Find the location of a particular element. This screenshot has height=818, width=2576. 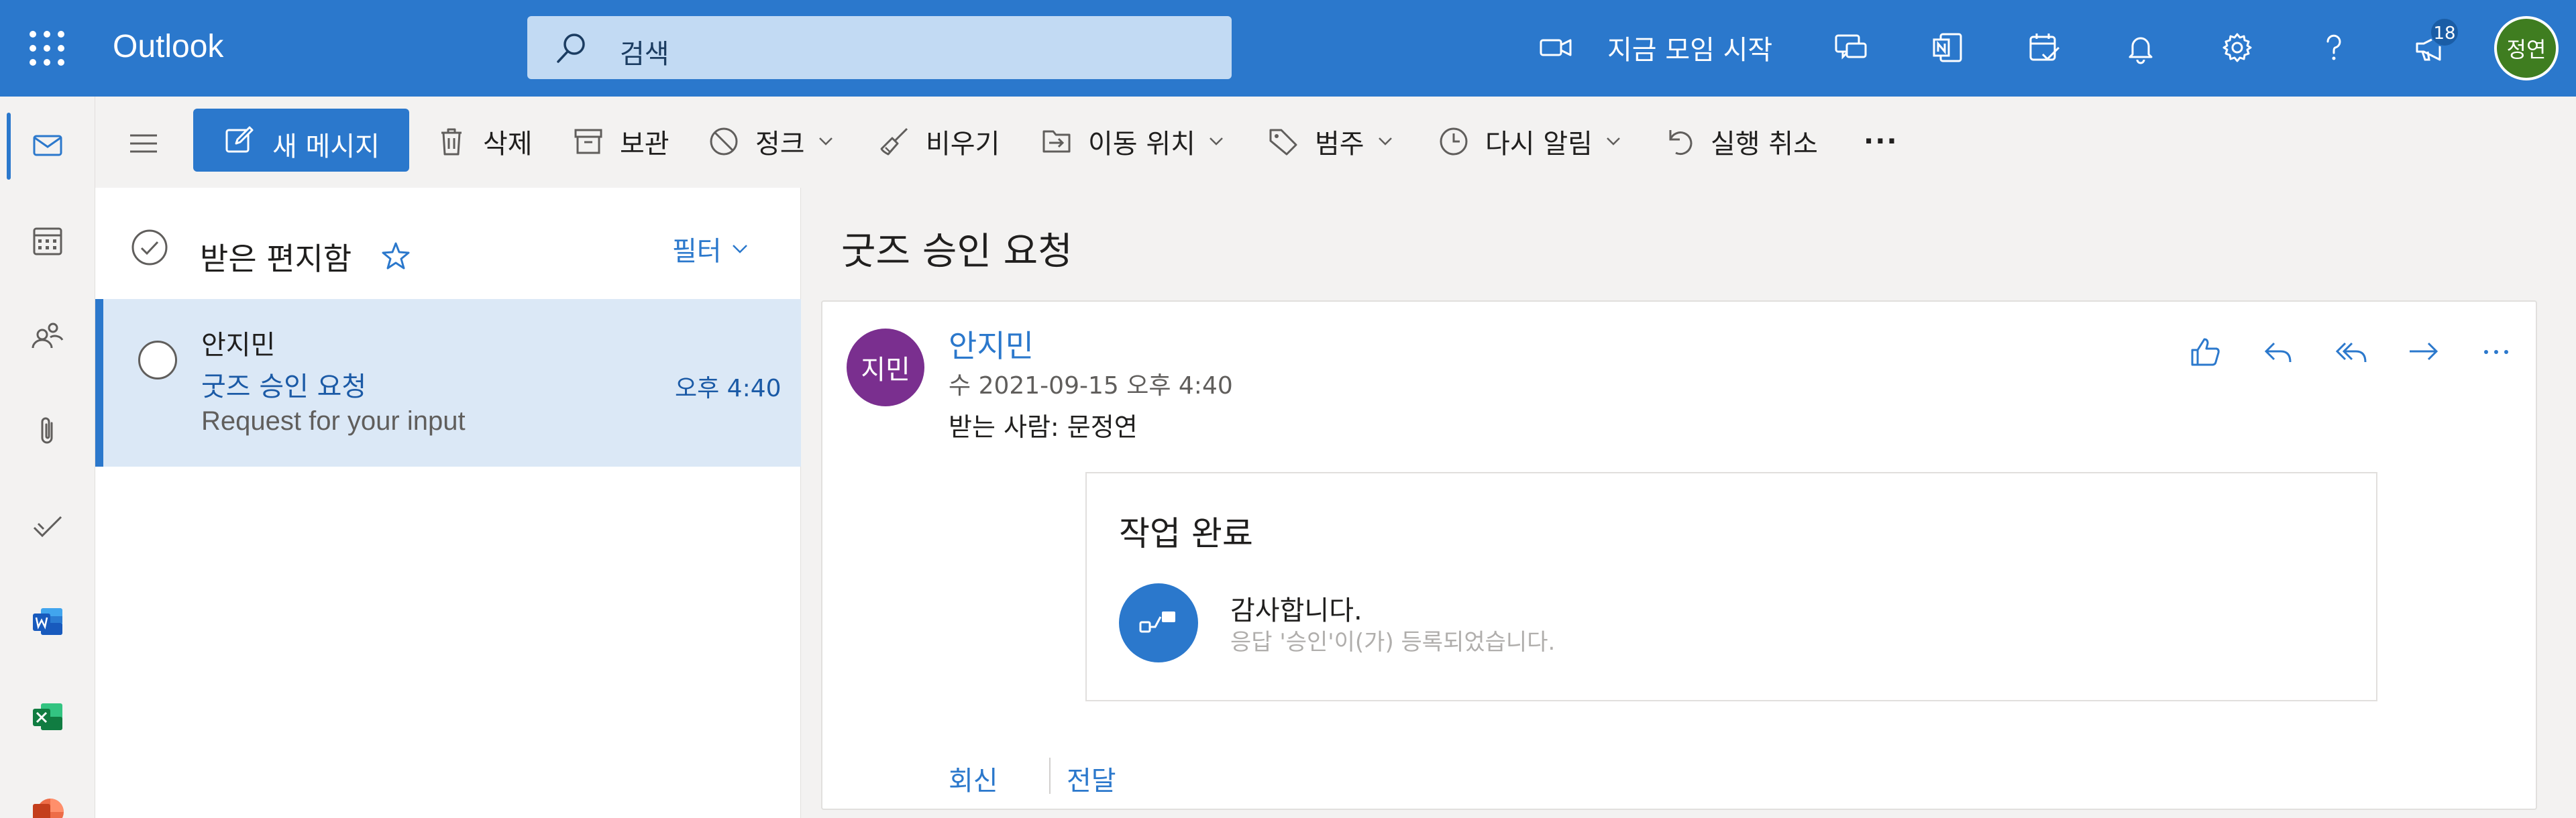

categorize-label: 범주 is located at coordinates (1339, 144).